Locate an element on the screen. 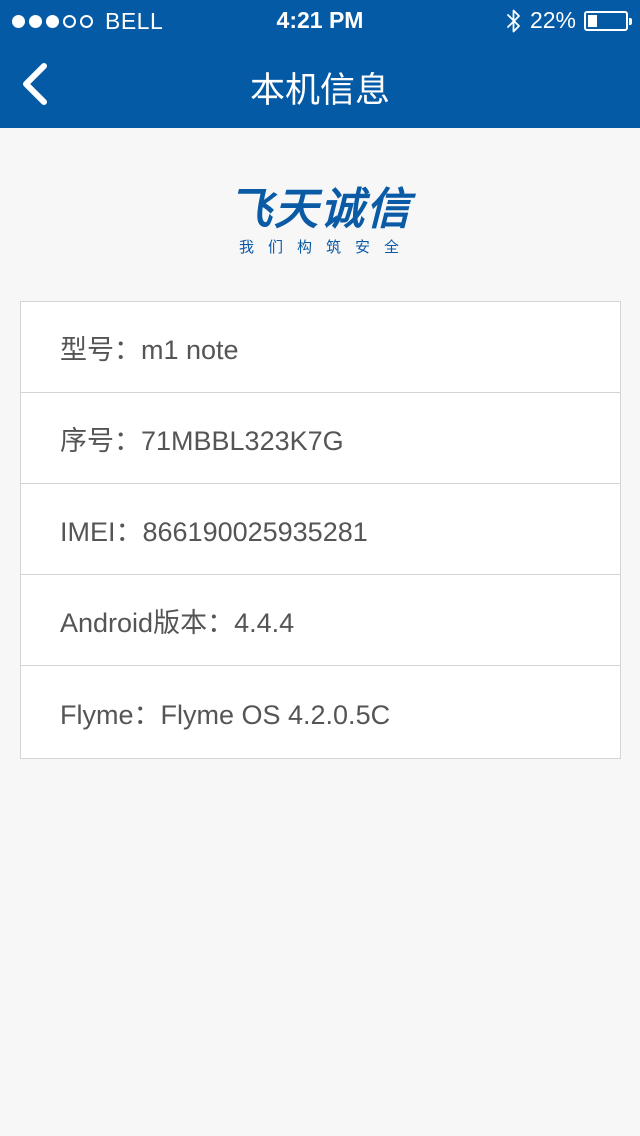 This screenshot has width=640, height=1136. info-row-android-version: Android版本：4.4.4 is located at coordinates (320, 620).